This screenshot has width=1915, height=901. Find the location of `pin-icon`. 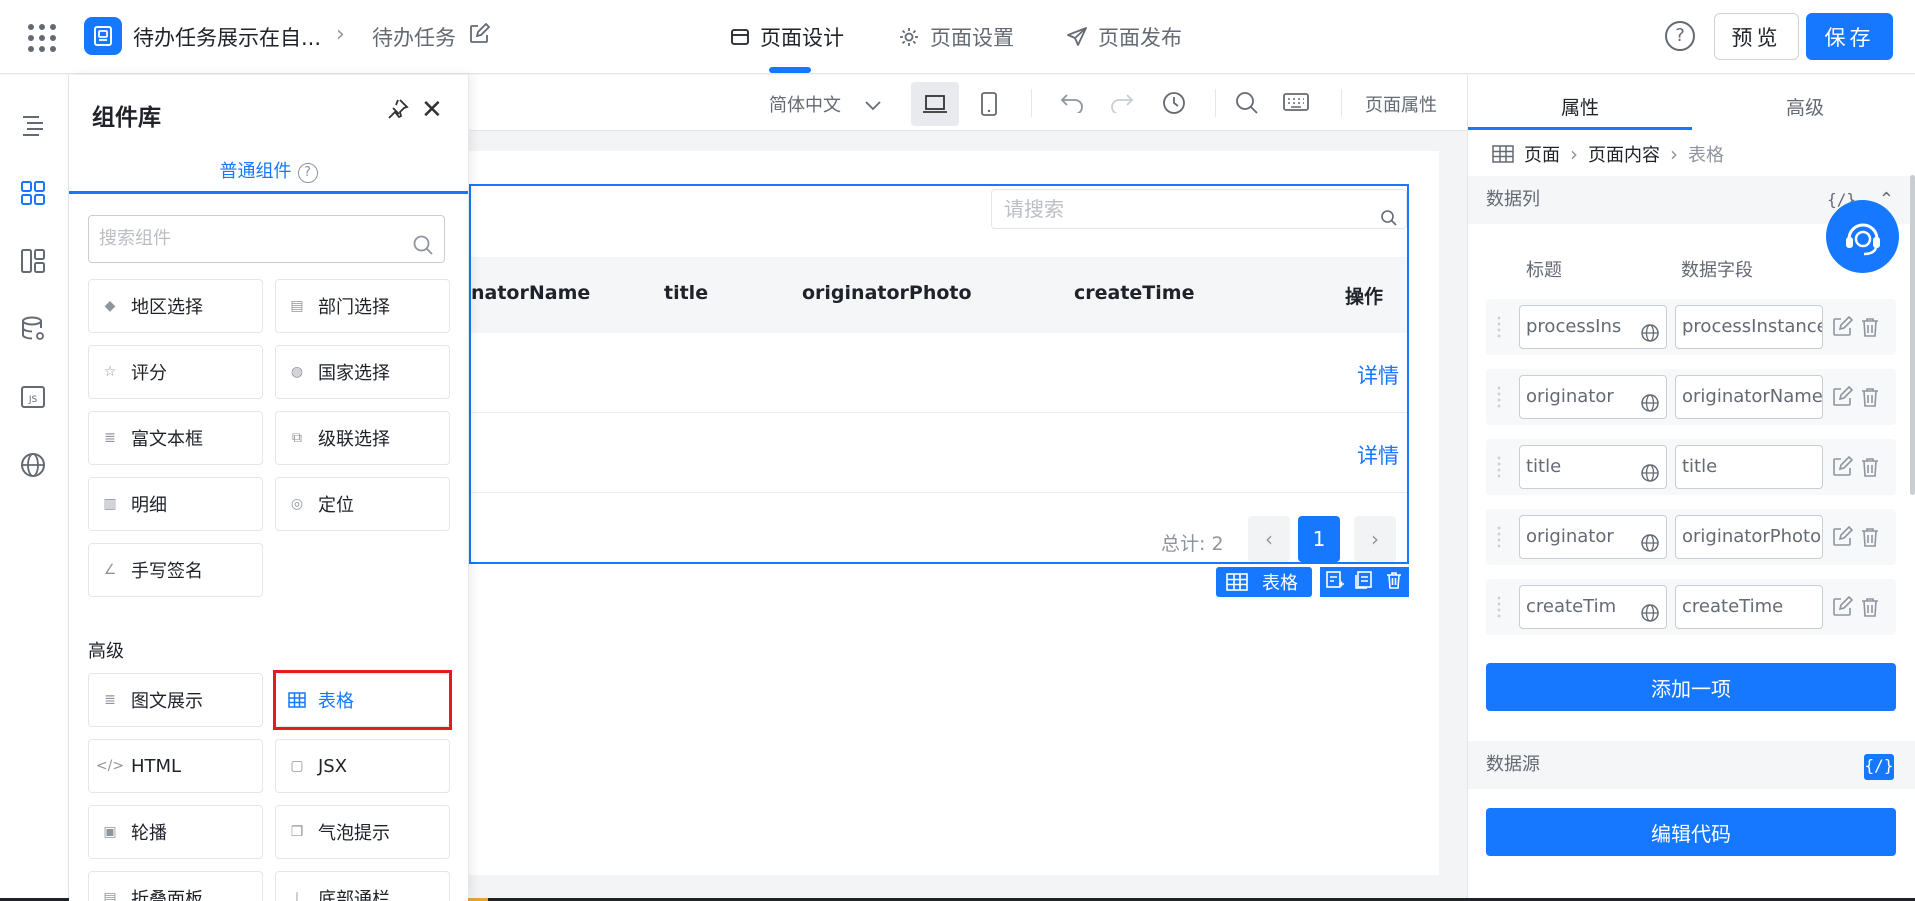

pin-icon is located at coordinates (398, 111).